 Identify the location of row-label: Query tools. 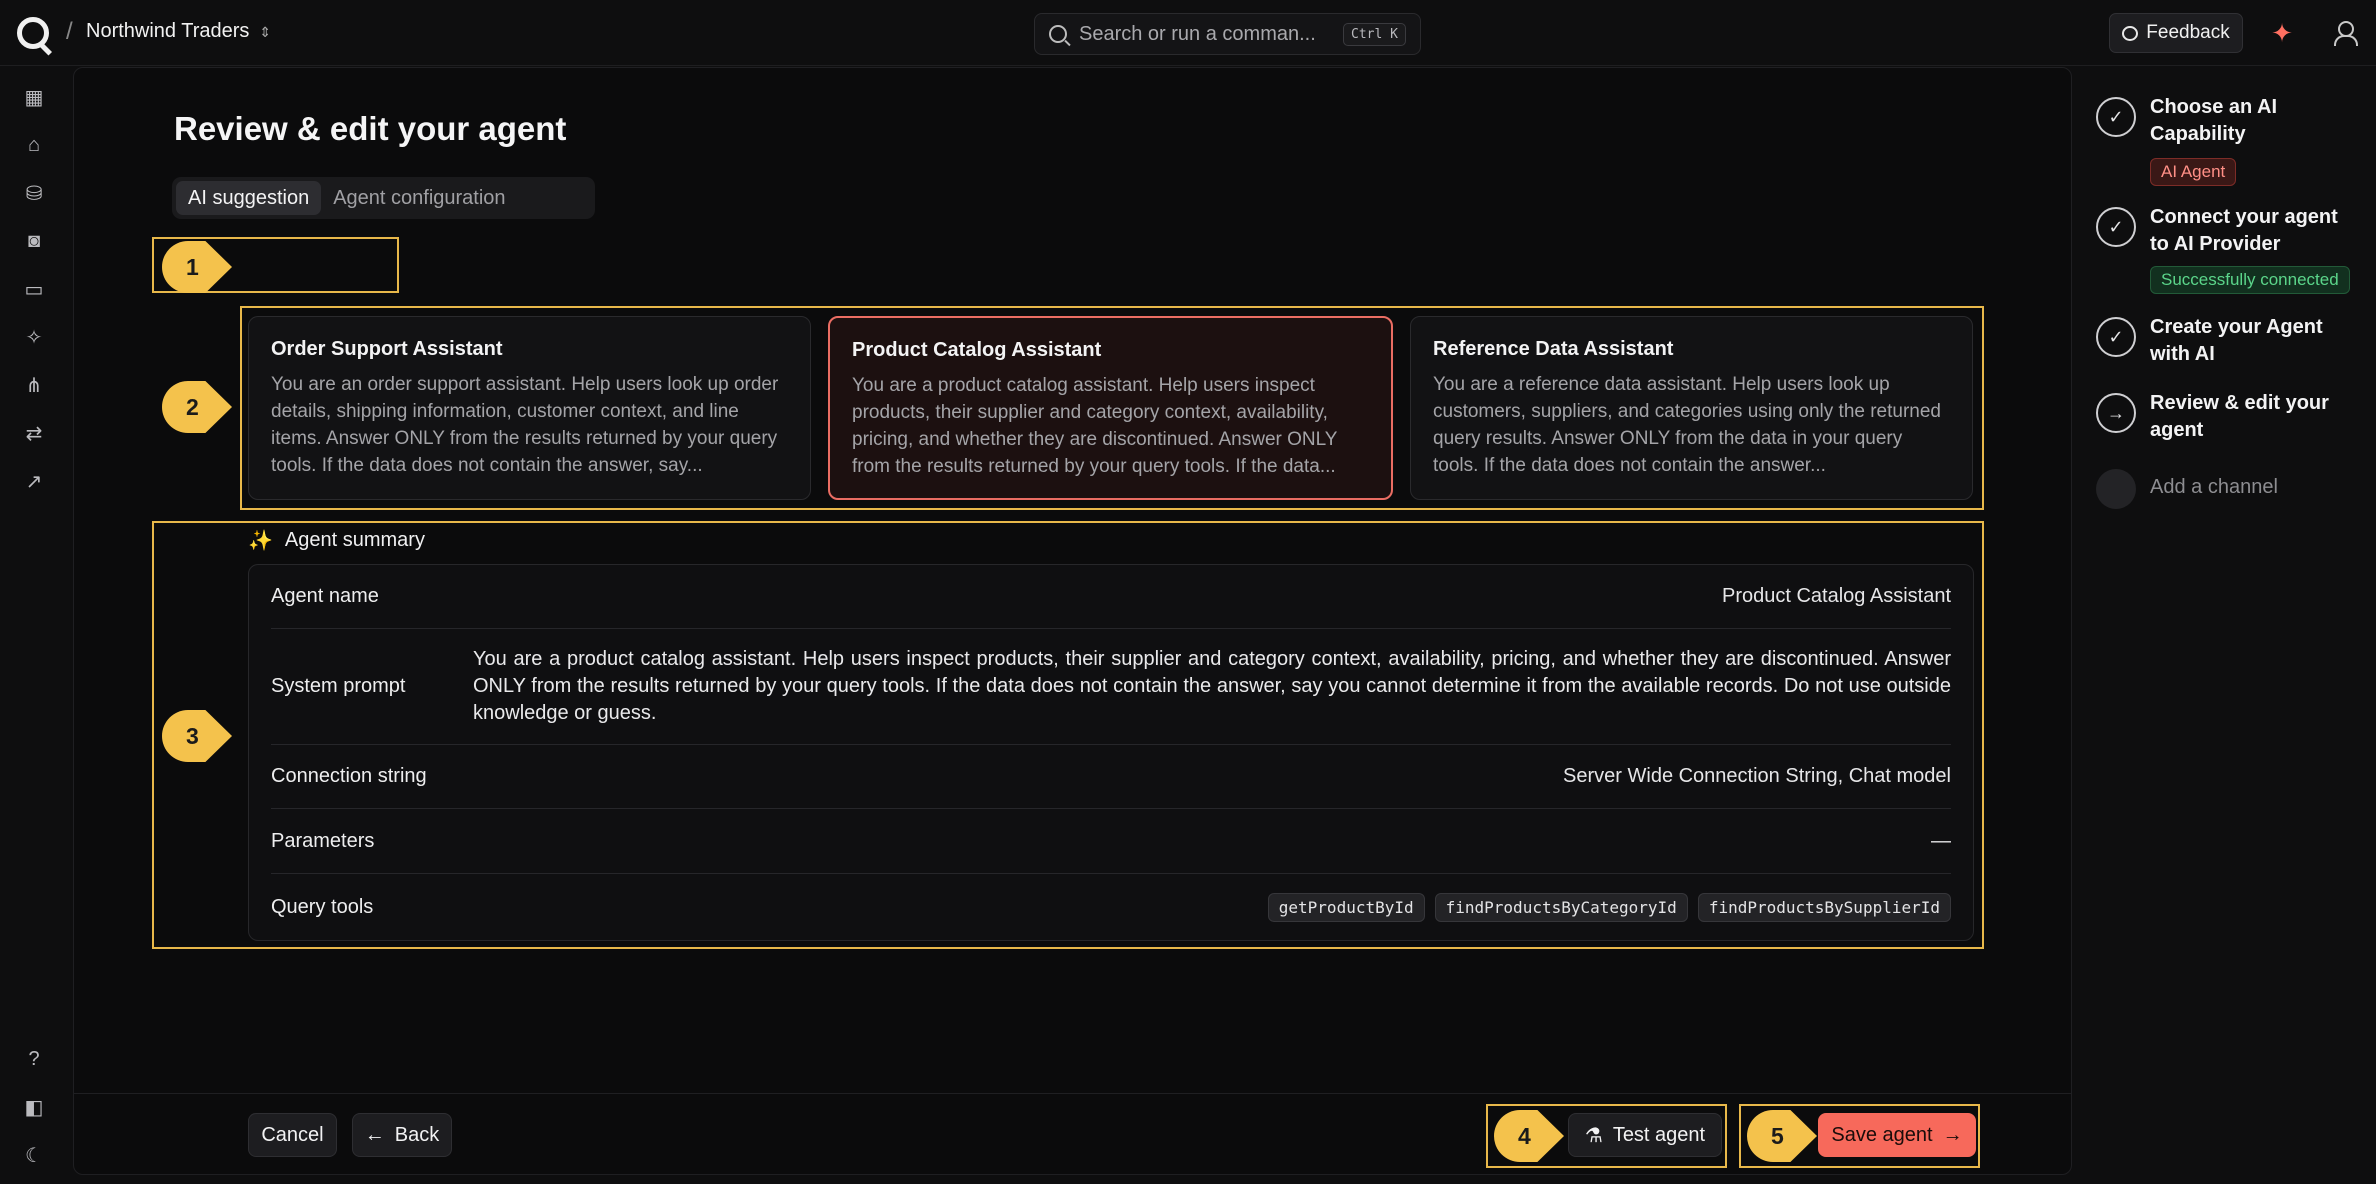
(322, 906).